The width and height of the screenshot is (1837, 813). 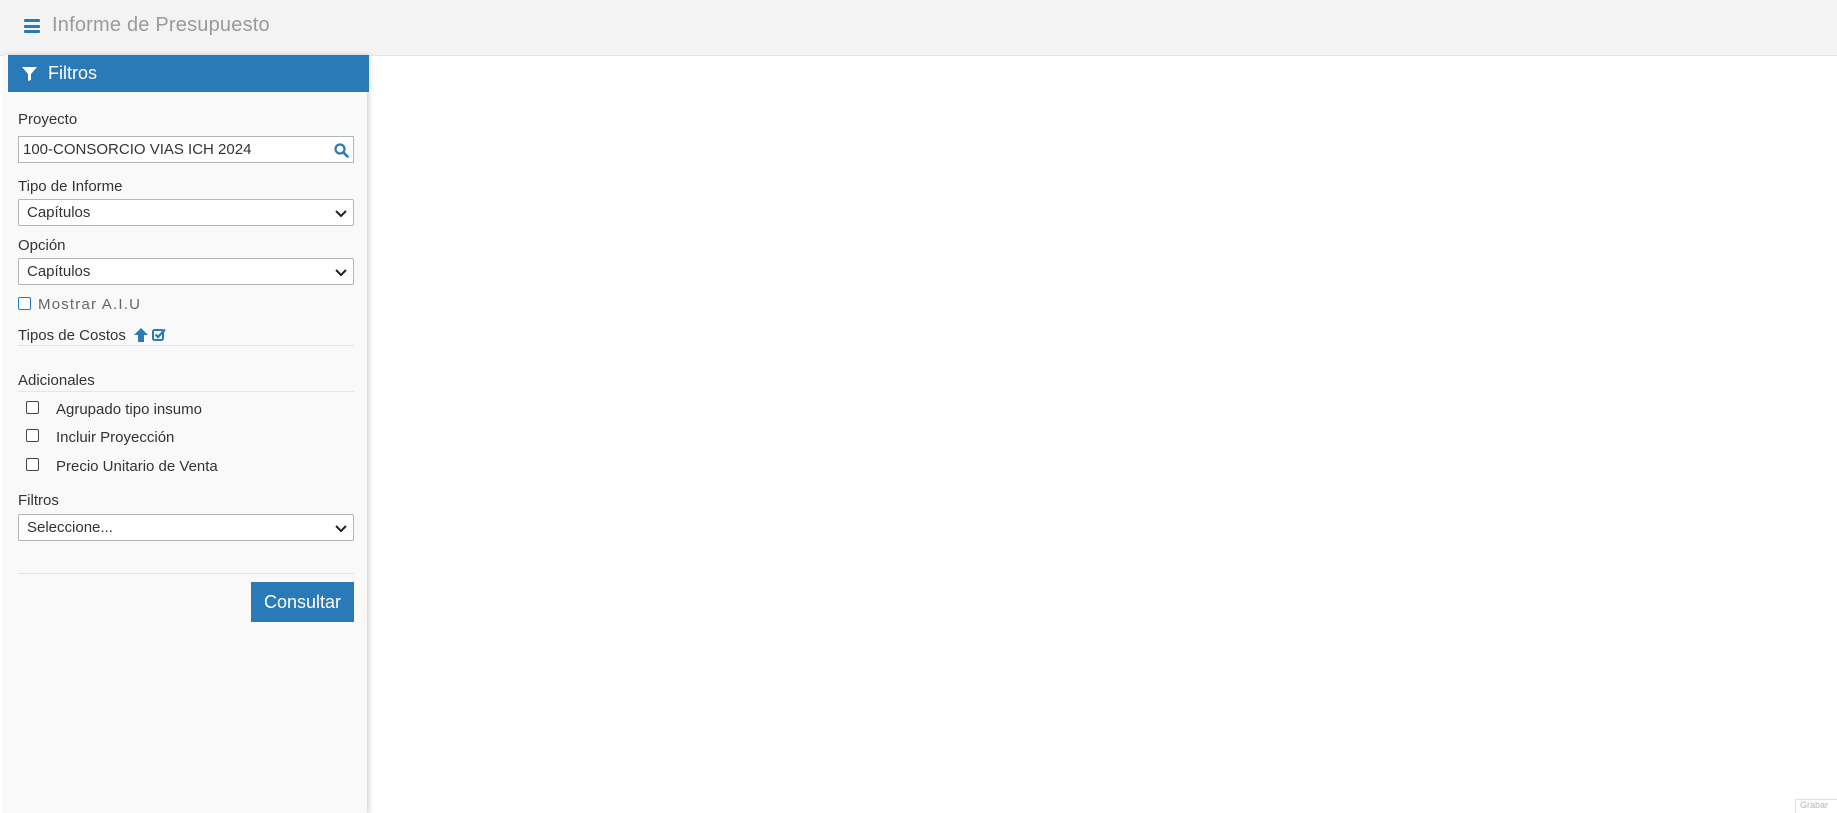 I want to click on adicionales-label: Adicionales, so click(x=56, y=380).